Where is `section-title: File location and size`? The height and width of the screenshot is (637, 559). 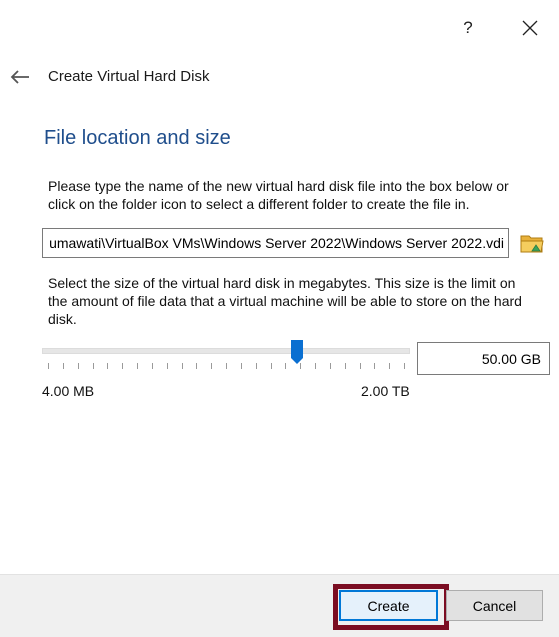 section-title: File location and size is located at coordinates (137, 138).